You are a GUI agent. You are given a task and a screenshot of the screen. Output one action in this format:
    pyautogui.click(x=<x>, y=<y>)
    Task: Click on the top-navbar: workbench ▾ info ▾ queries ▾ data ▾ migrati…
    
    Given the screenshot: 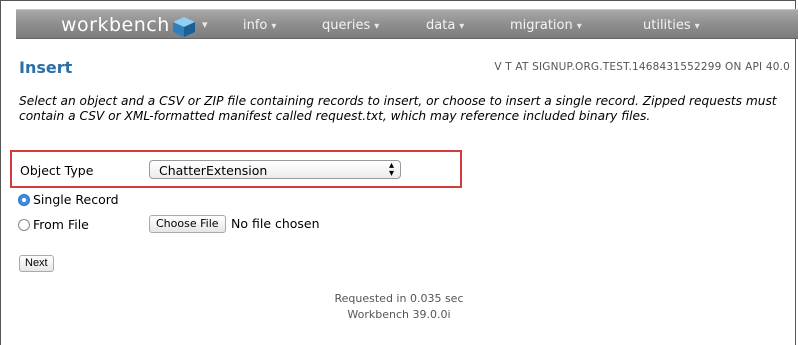 What is the action you would take?
    pyautogui.click(x=407, y=24)
    